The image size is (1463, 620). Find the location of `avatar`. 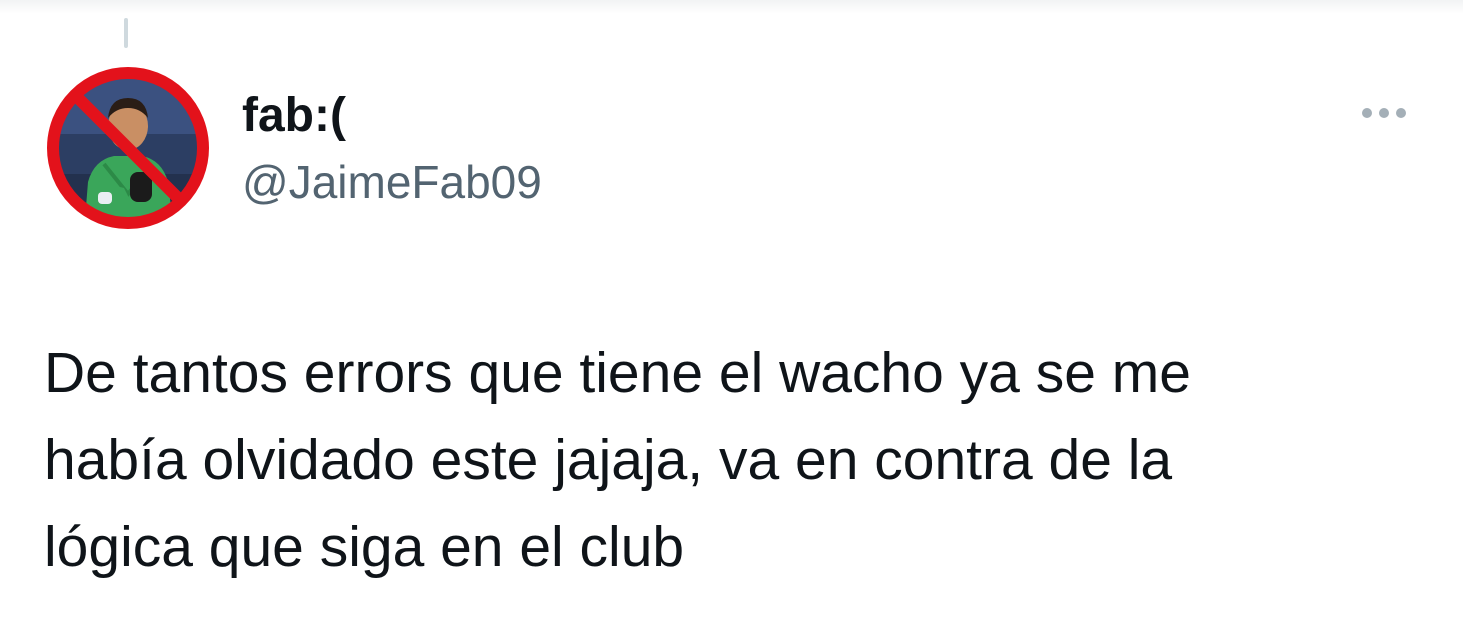

avatar is located at coordinates (128, 148).